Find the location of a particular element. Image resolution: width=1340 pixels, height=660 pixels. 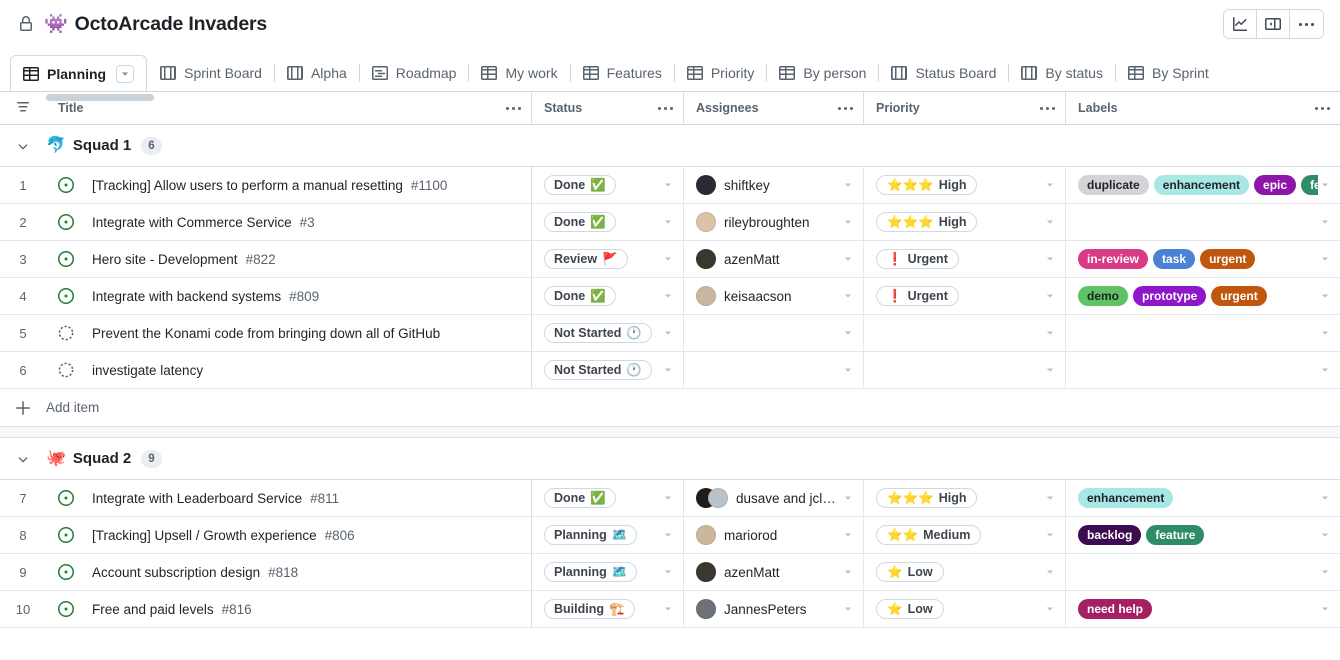

more-options-button is located at coordinates (1306, 24).